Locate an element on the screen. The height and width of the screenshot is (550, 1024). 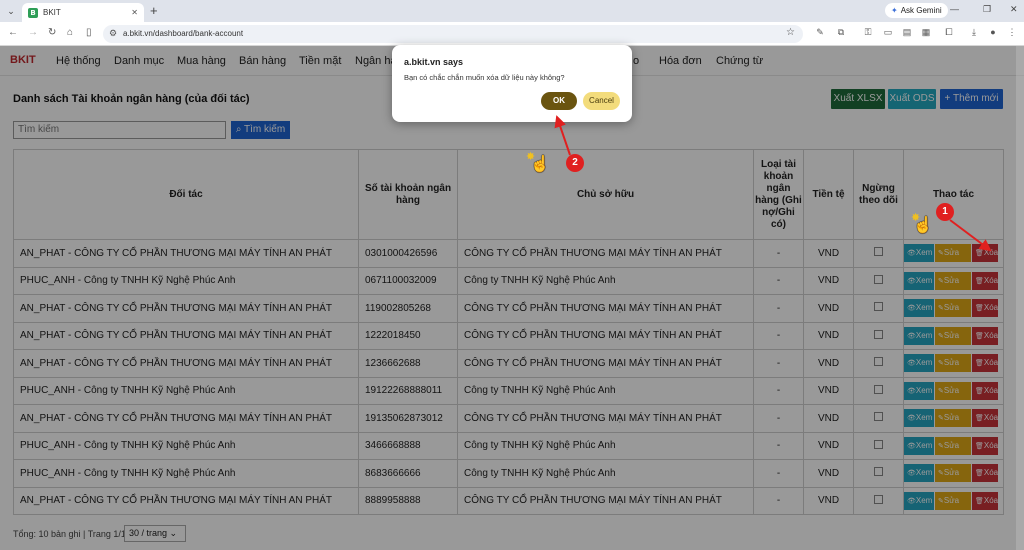
restore-icon: ❐ is located at coordinates (987, 9).